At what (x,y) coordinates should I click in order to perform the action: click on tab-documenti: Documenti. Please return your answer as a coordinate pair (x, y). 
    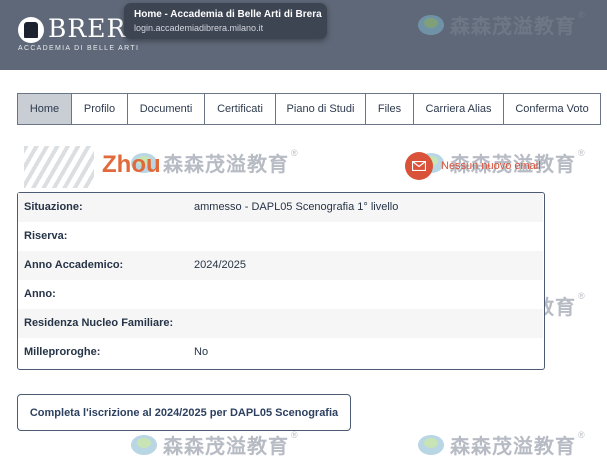
    Looking at the image, I should click on (166, 109).